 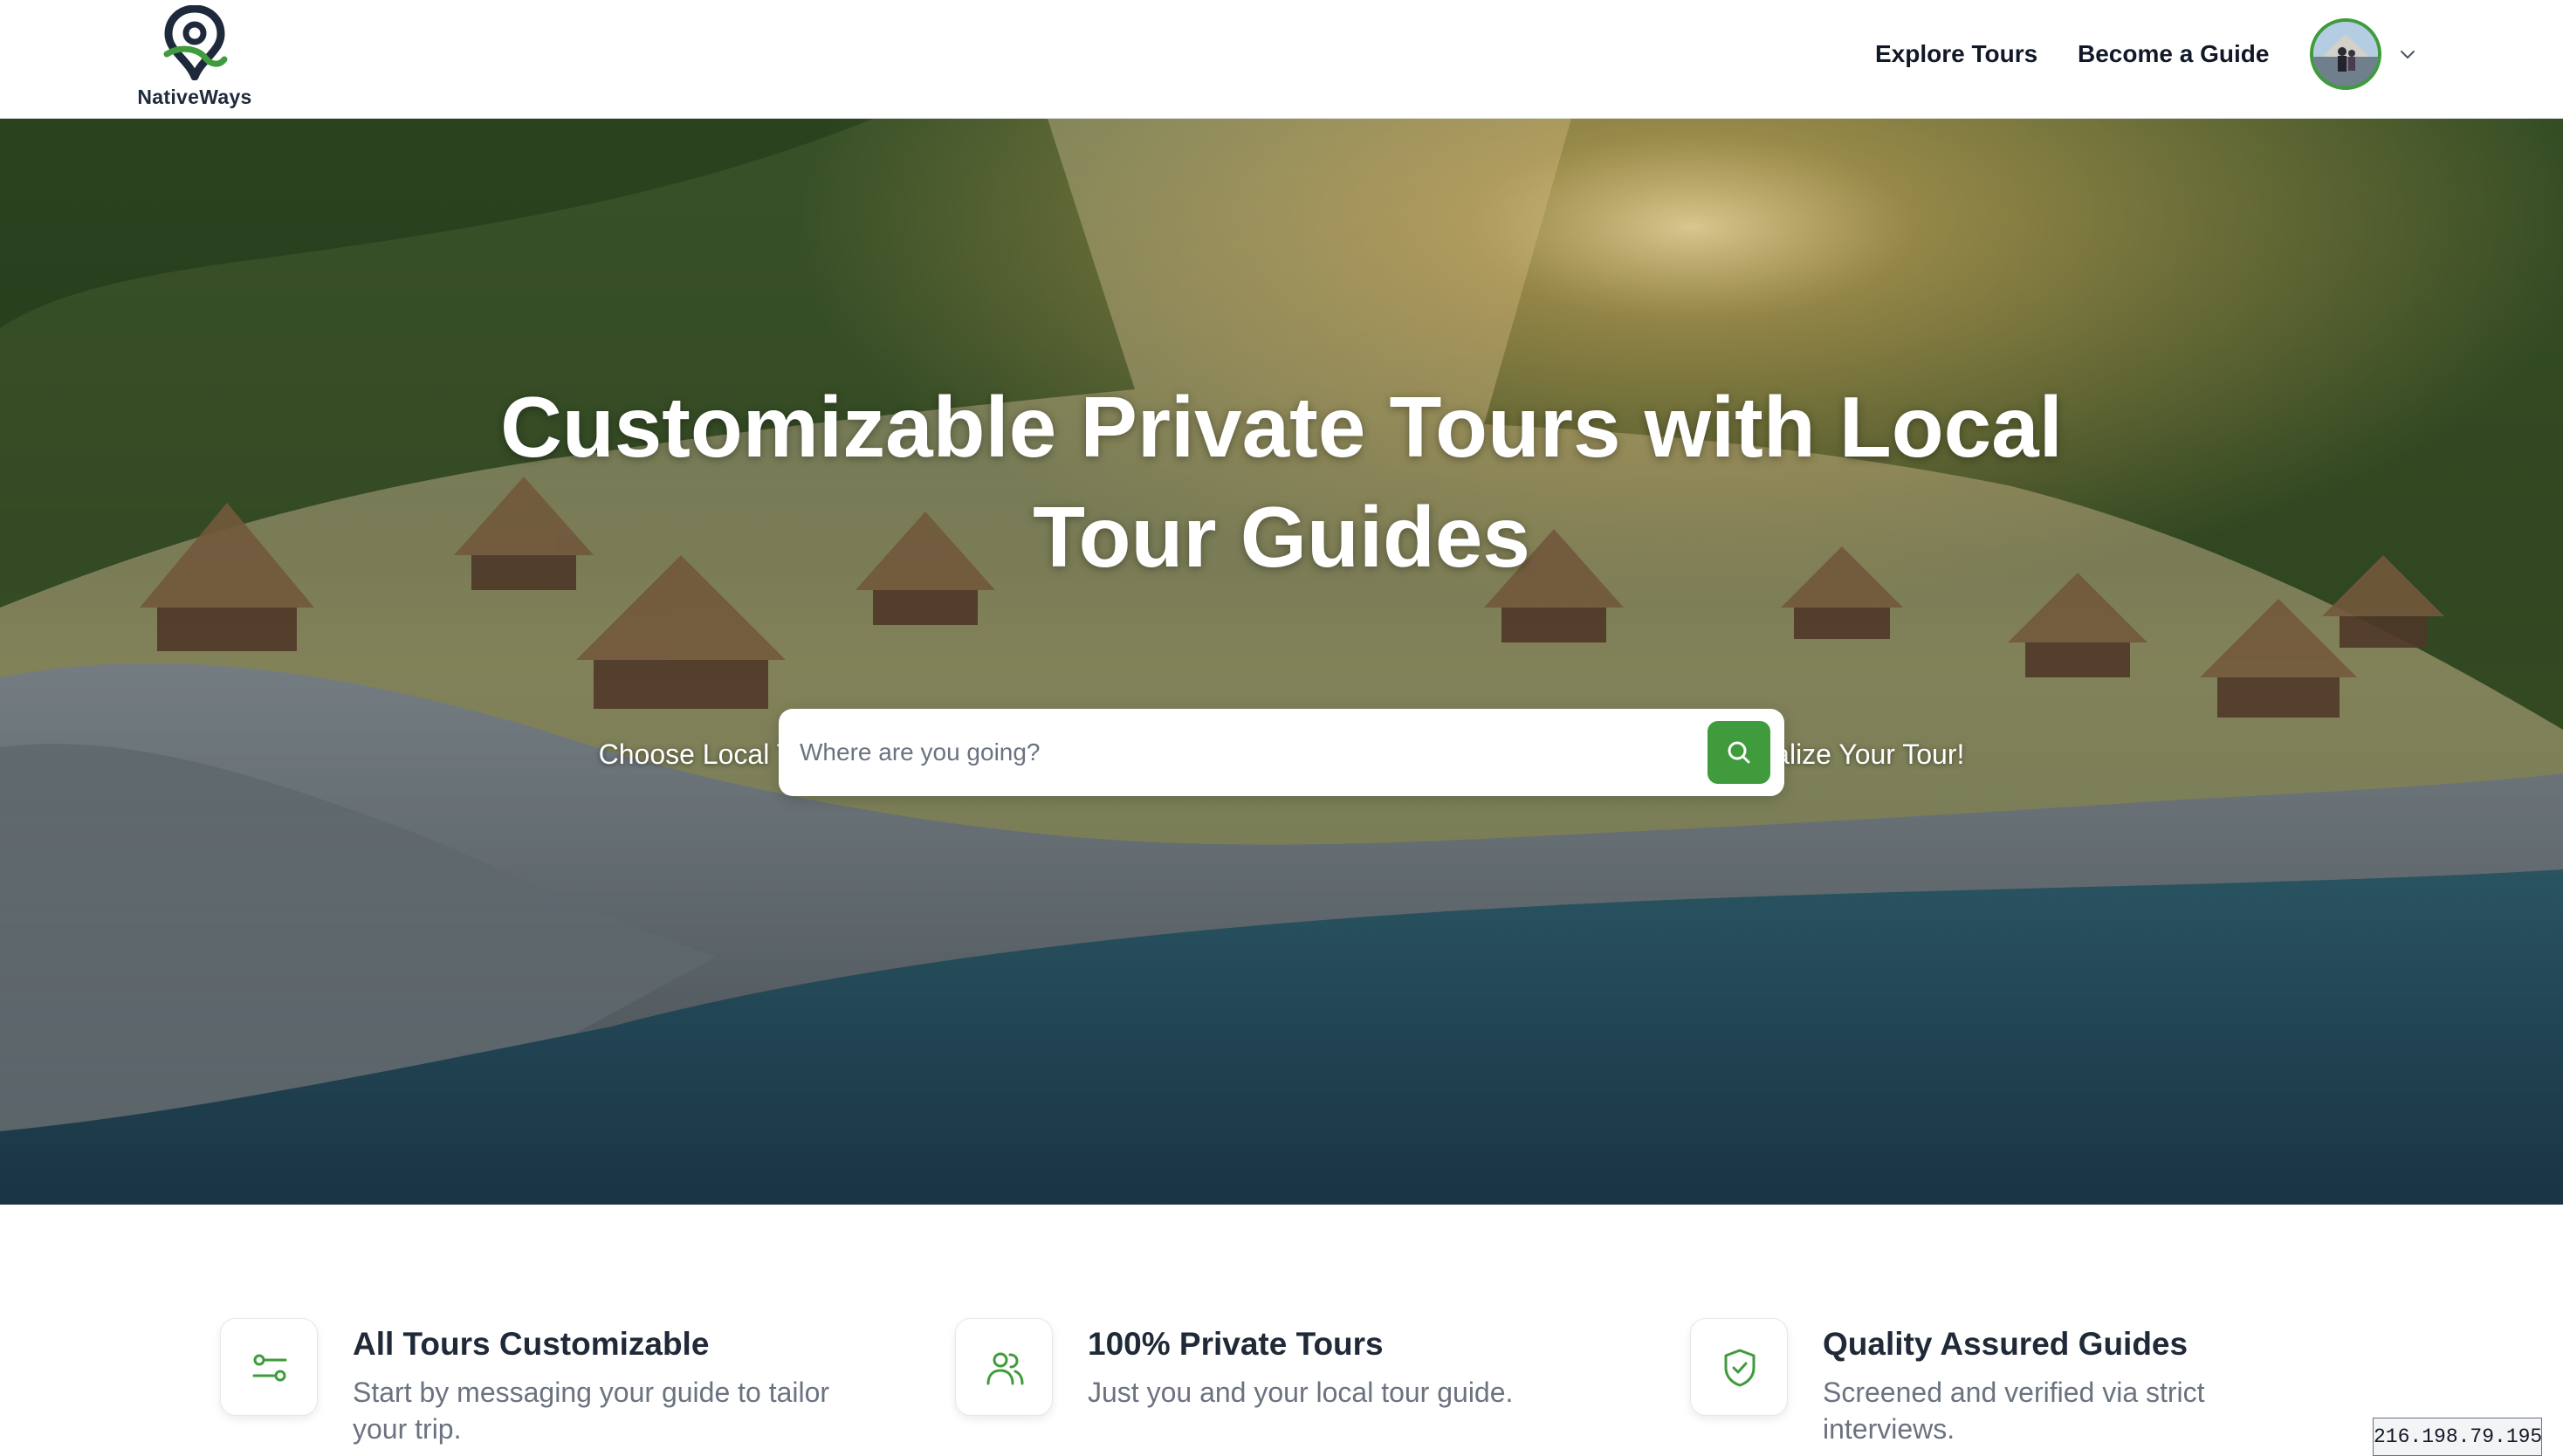 I want to click on nav-become-a-guide: Become a Guide, so click(x=2173, y=54).